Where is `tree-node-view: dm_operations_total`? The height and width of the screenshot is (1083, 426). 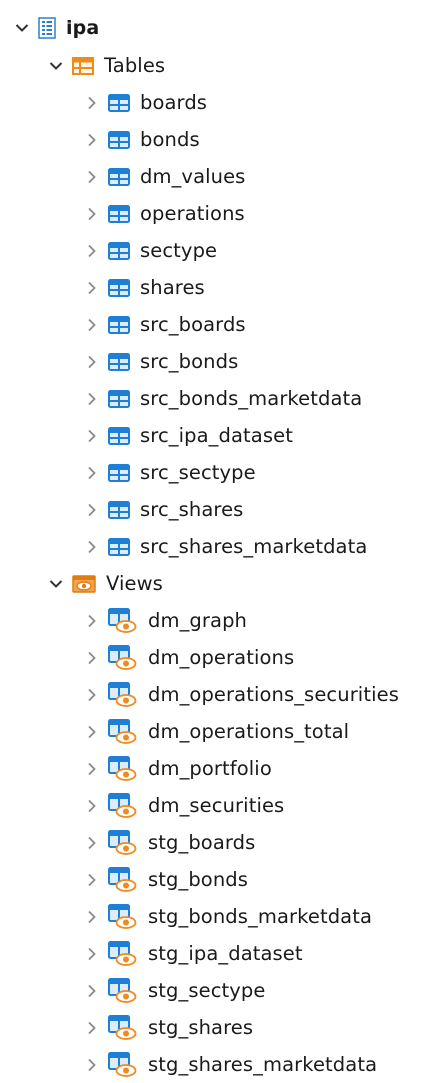 tree-node-view: dm_operations_total is located at coordinates (213, 731).